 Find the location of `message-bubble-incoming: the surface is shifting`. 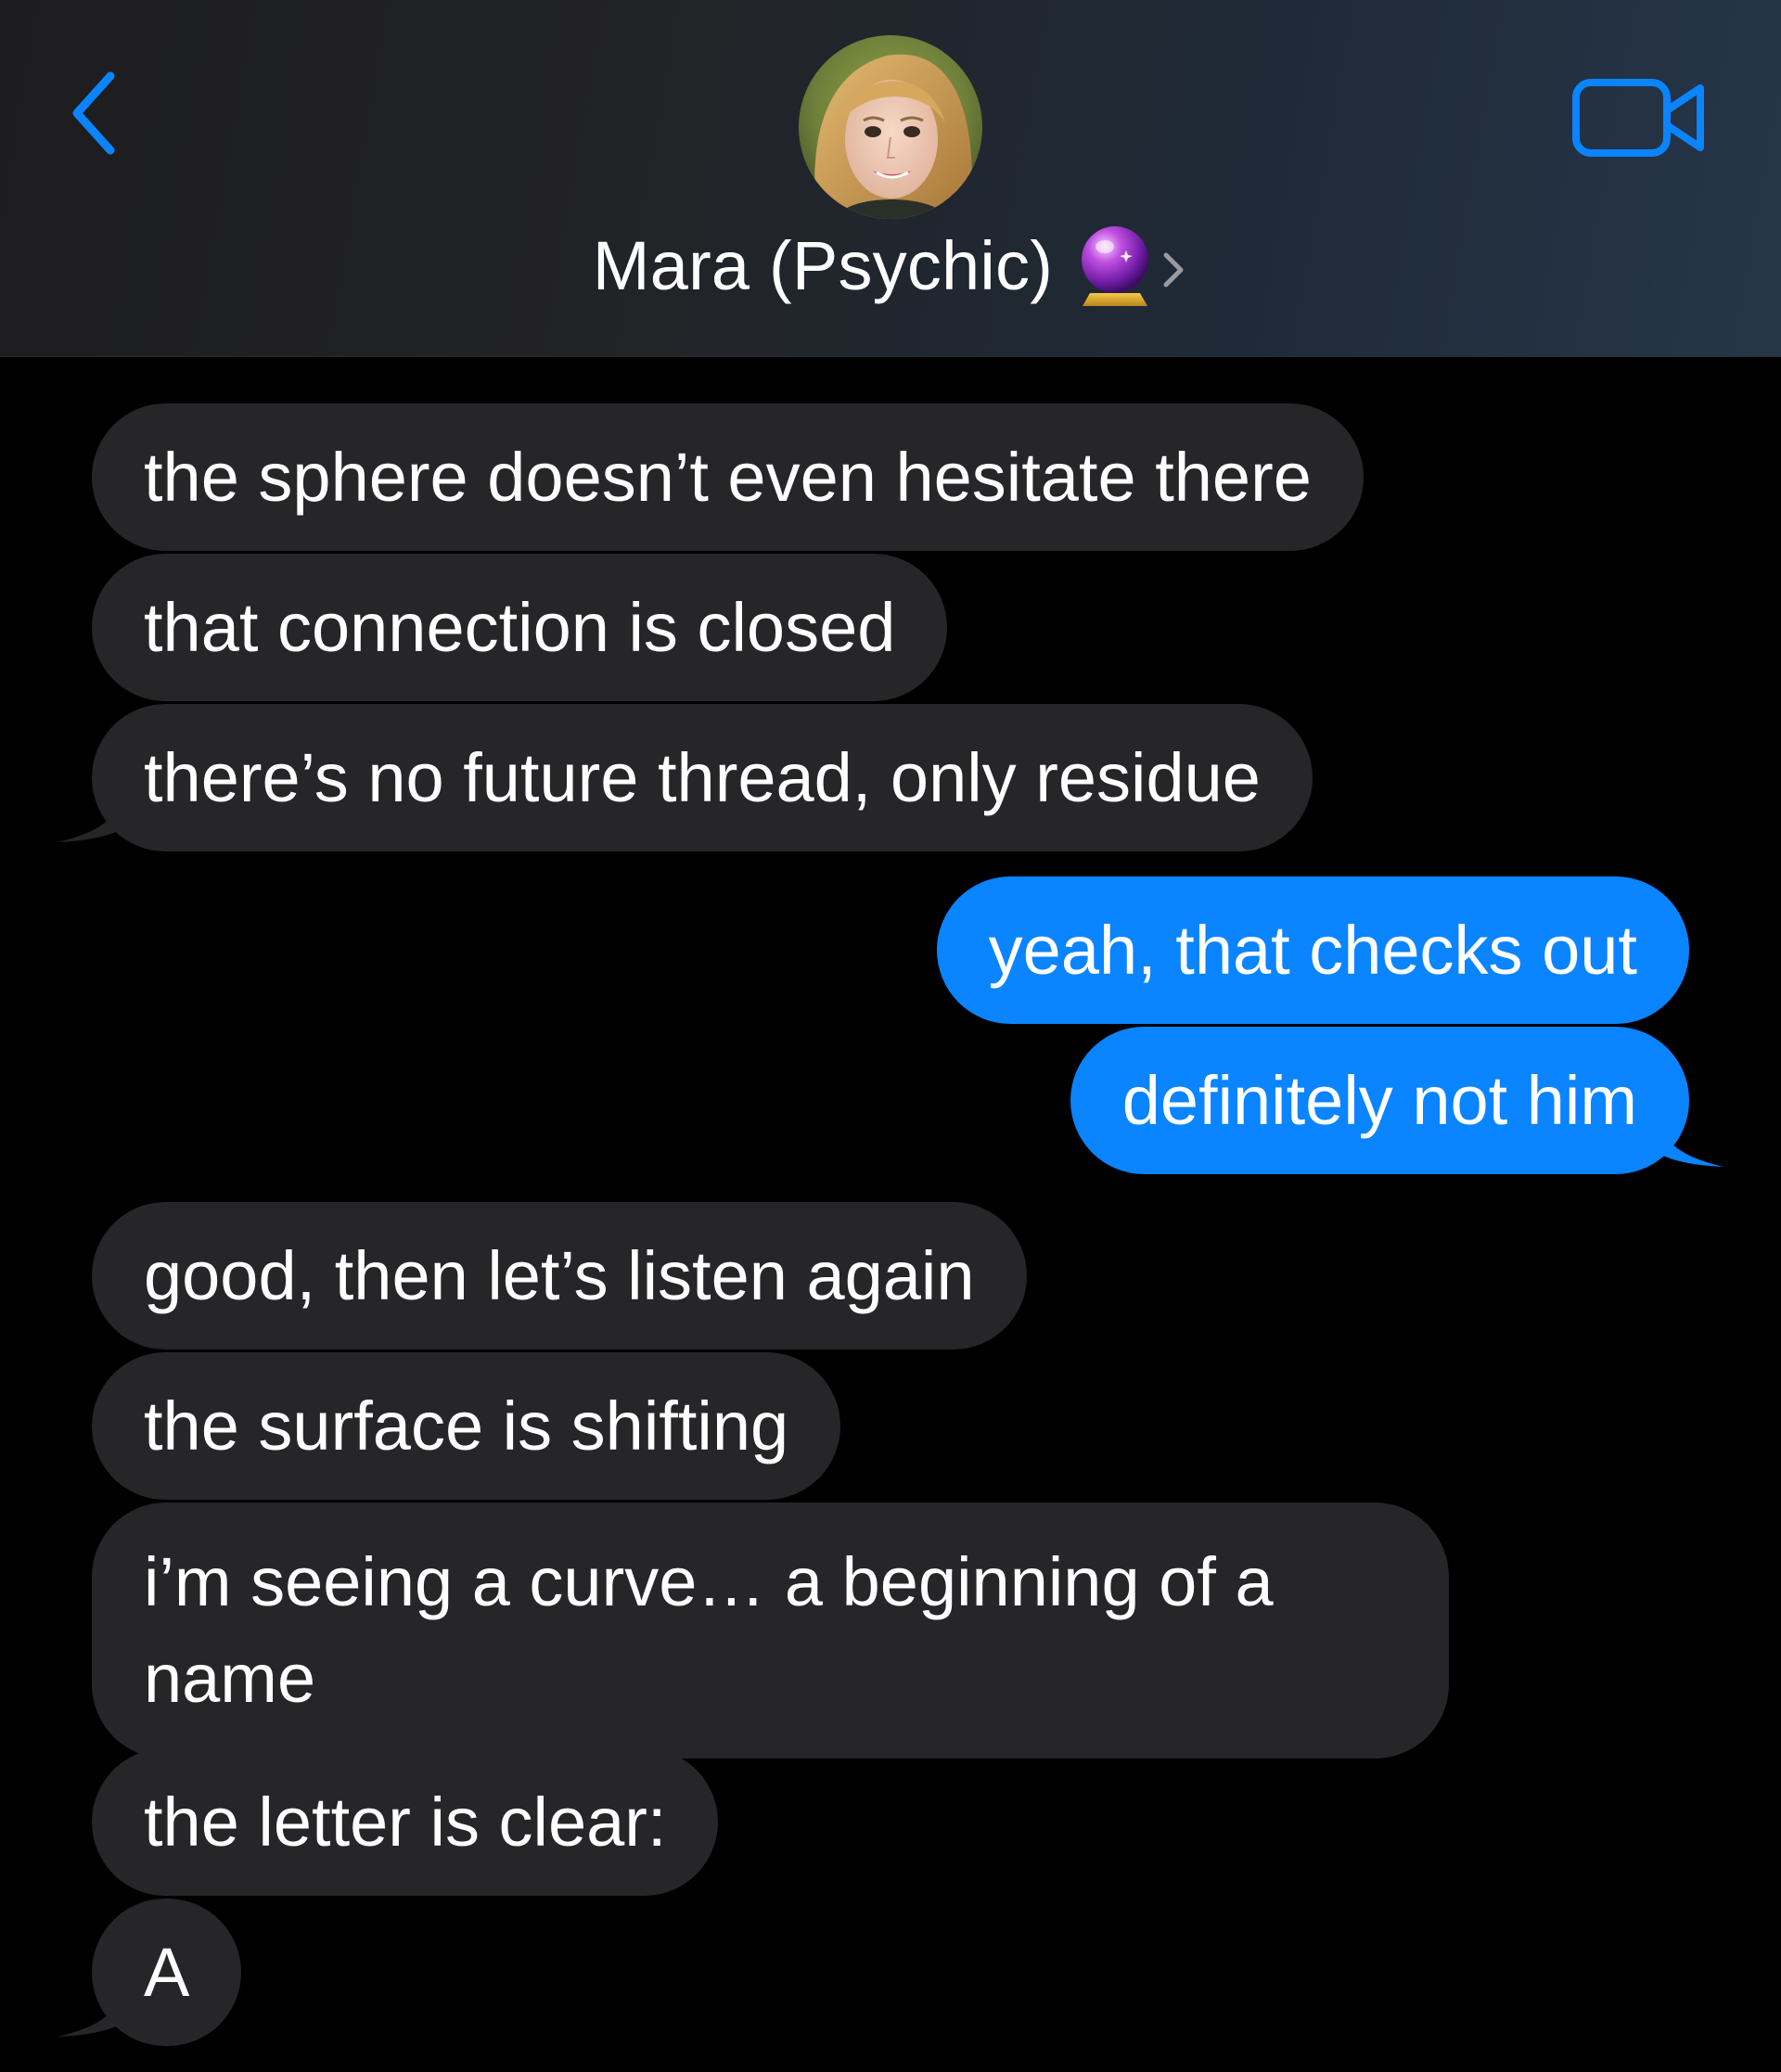

message-bubble-incoming: the surface is shifting is located at coordinates (466, 1426).